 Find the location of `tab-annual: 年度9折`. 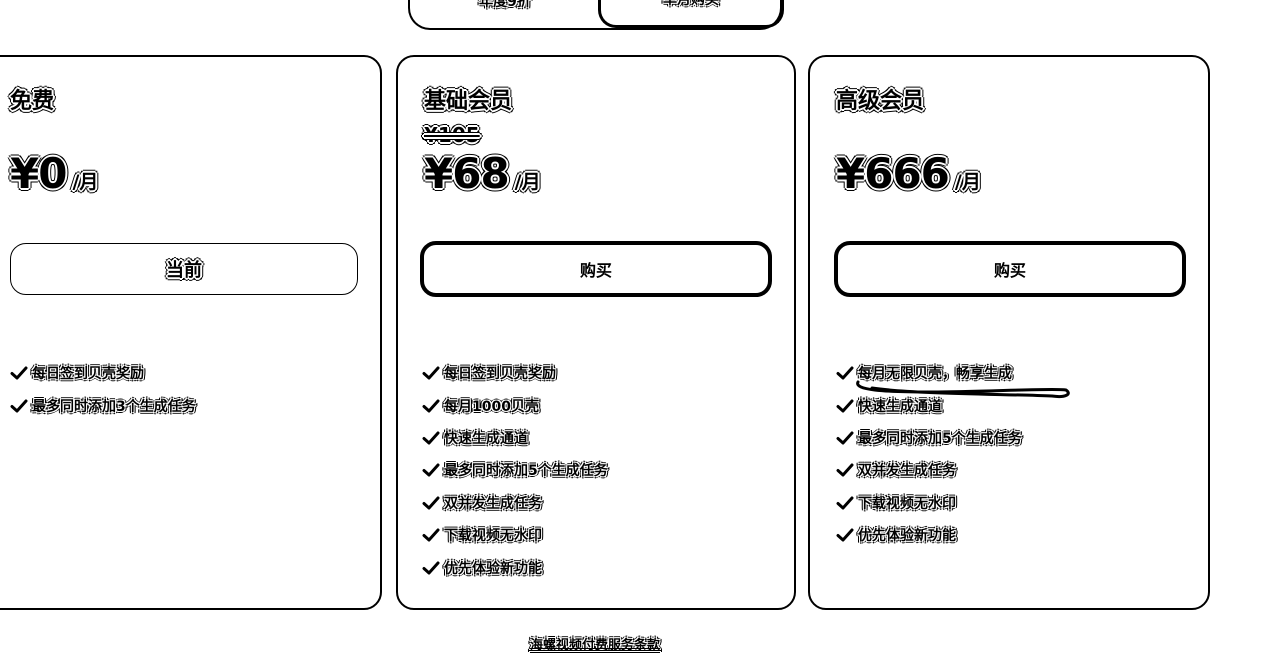

tab-annual: 年度9折 is located at coordinates (505, 14).